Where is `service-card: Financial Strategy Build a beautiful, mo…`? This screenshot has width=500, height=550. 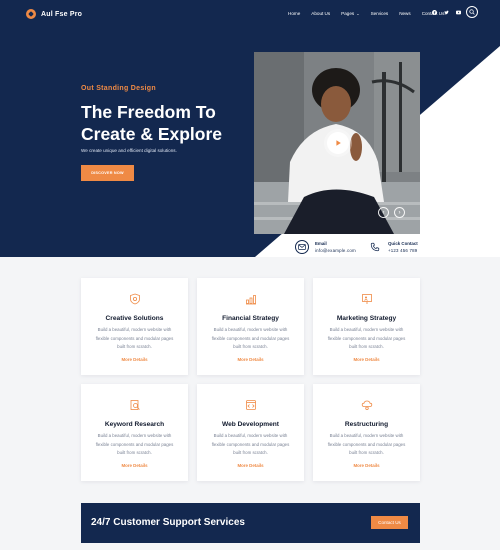
service-card: Financial Strategy Build a beautiful, mo… is located at coordinates (250, 326).